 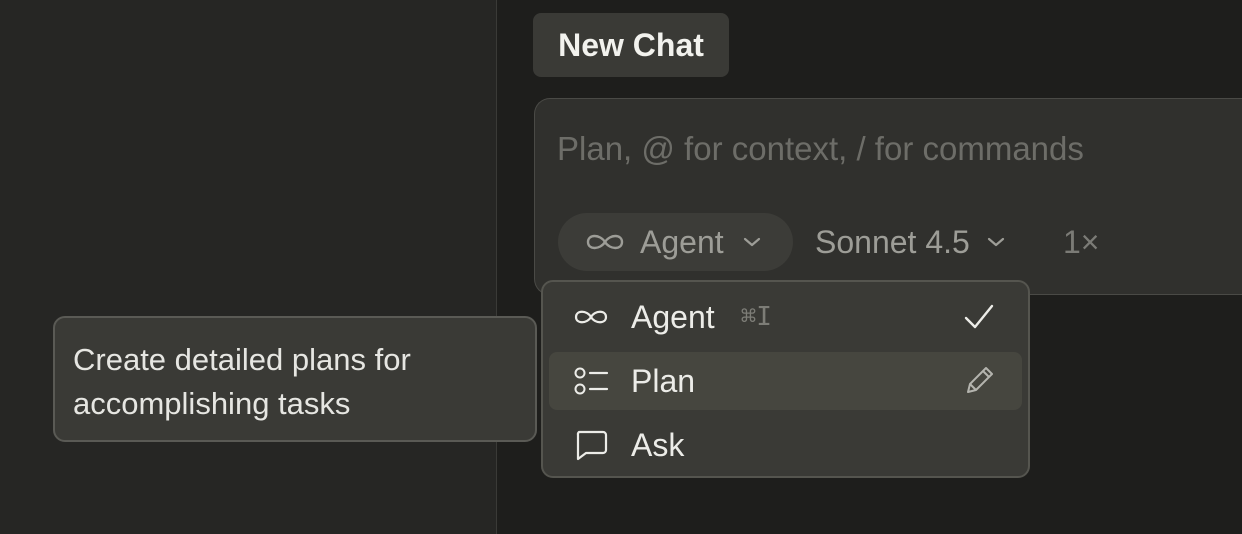 What do you see at coordinates (631, 45) in the screenshot?
I see `tab-new-chat: New Chat` at bounding box center [631, 45].